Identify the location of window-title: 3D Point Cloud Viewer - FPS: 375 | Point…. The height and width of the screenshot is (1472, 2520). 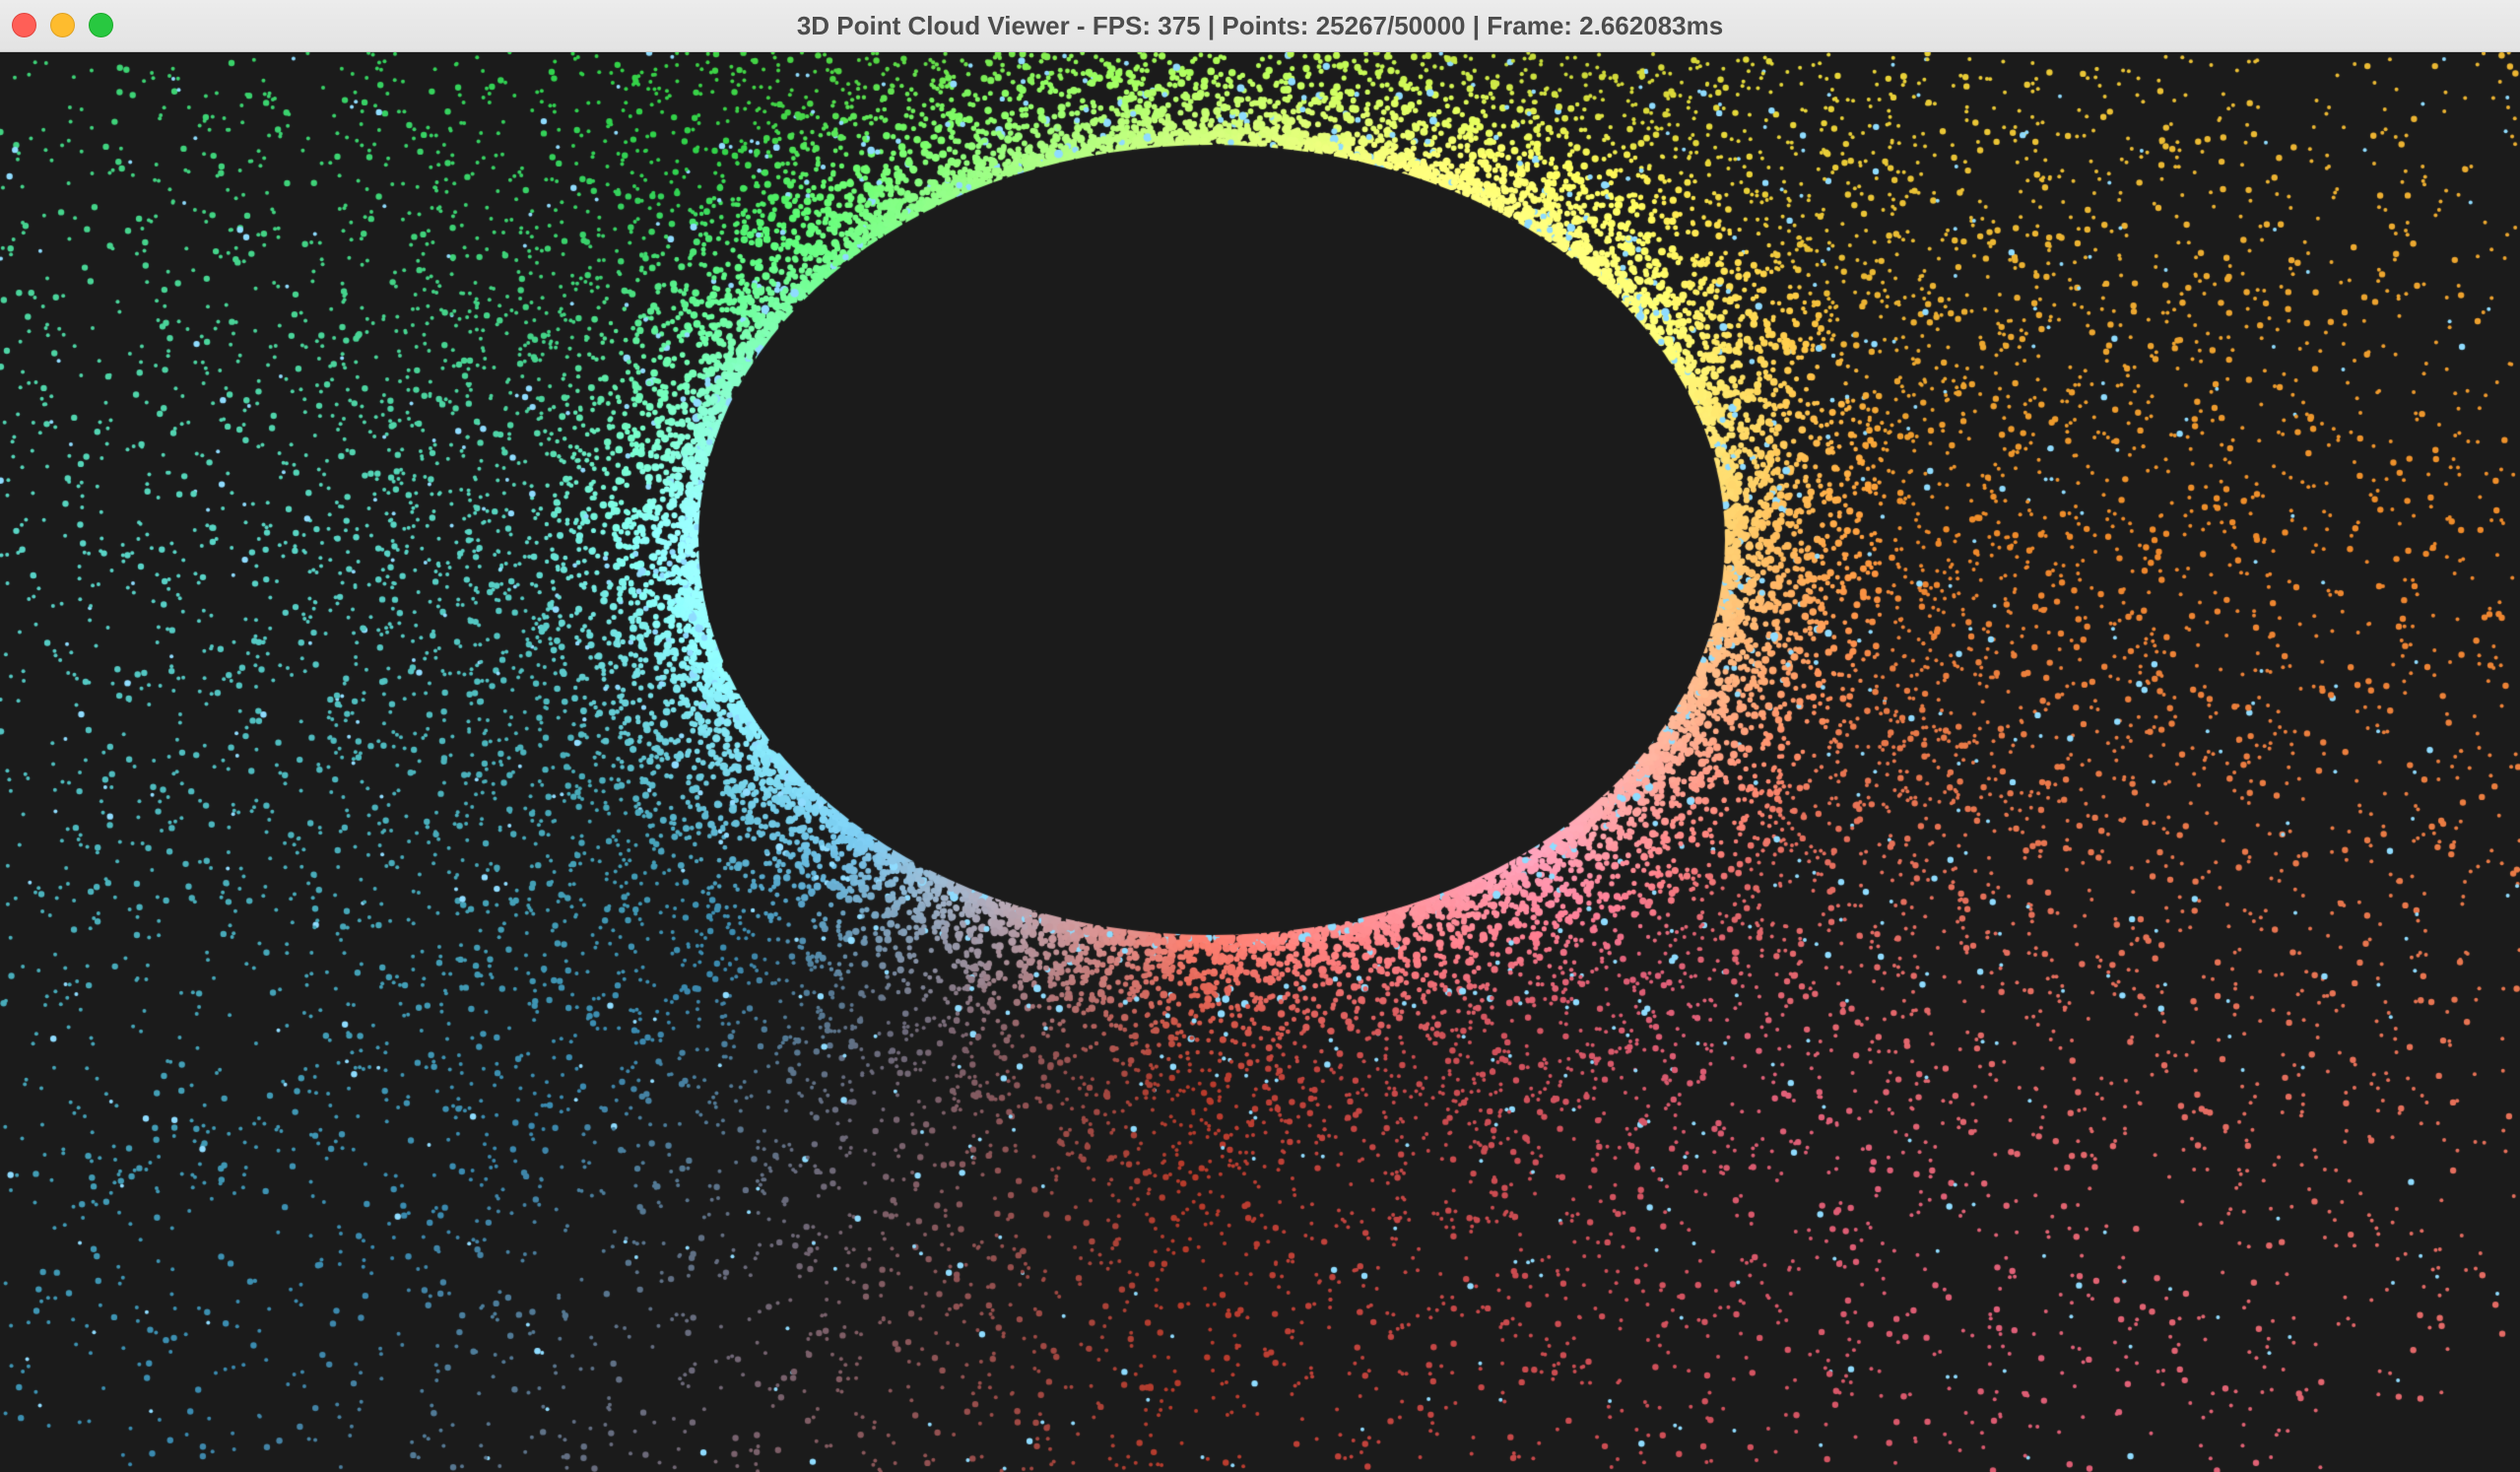
(1260, 26).